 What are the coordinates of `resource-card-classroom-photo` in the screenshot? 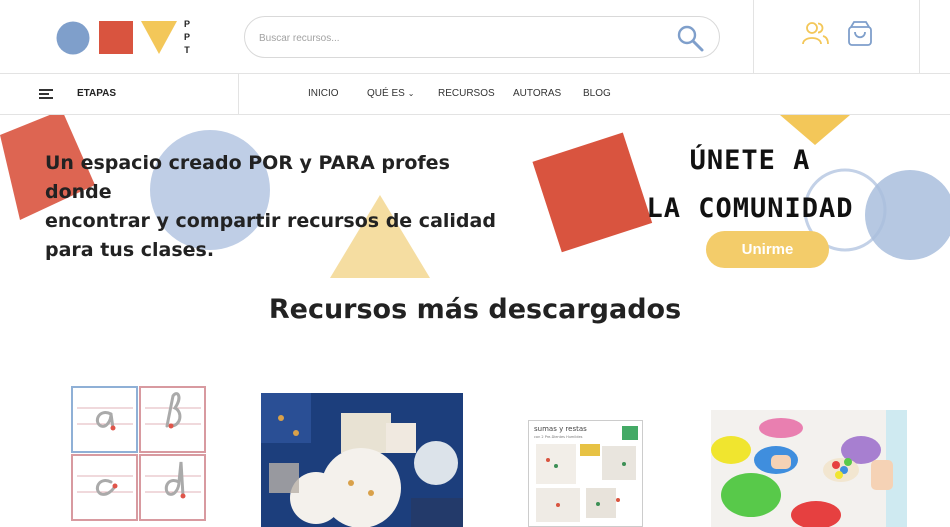 It's located at (362, 460).